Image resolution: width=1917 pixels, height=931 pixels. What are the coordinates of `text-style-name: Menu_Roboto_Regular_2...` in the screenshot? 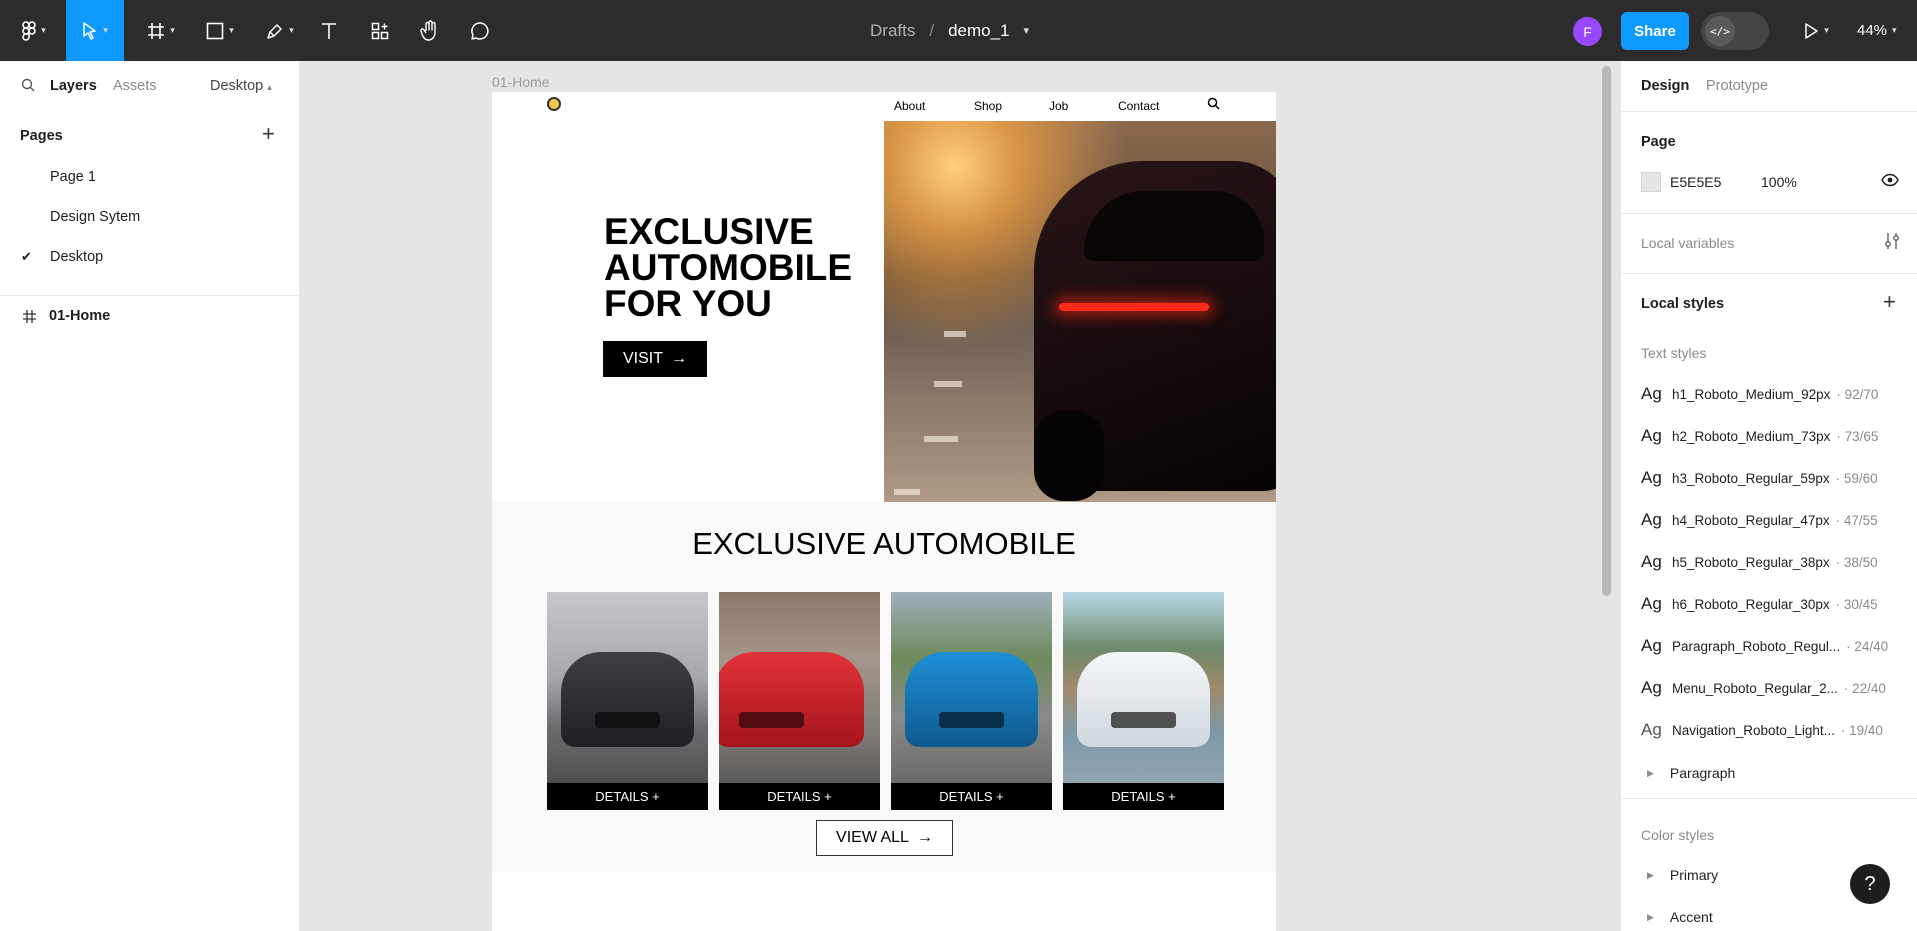 It's located at (1755, 688).